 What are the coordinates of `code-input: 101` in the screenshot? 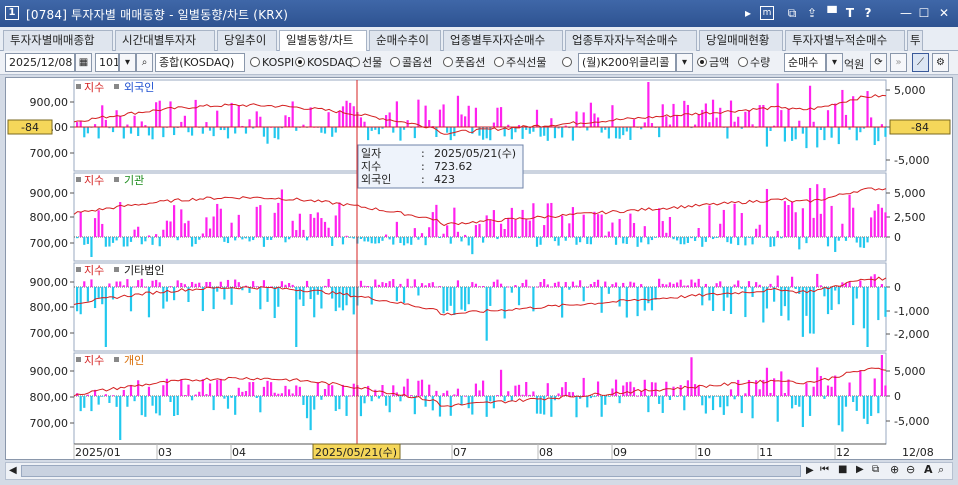 It's located at (107, 62).